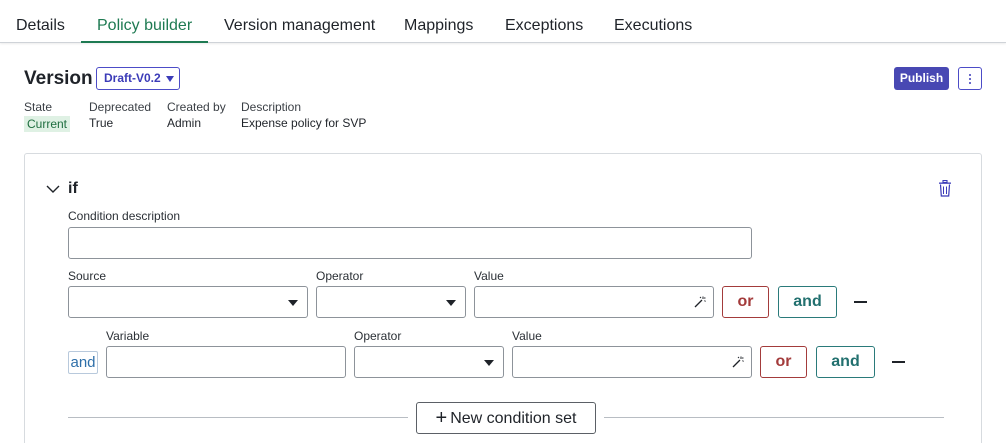 Image resolution: width=1006 pixels, height=443 pixels. I want to click on status-badge: Current, so click(47, 124).